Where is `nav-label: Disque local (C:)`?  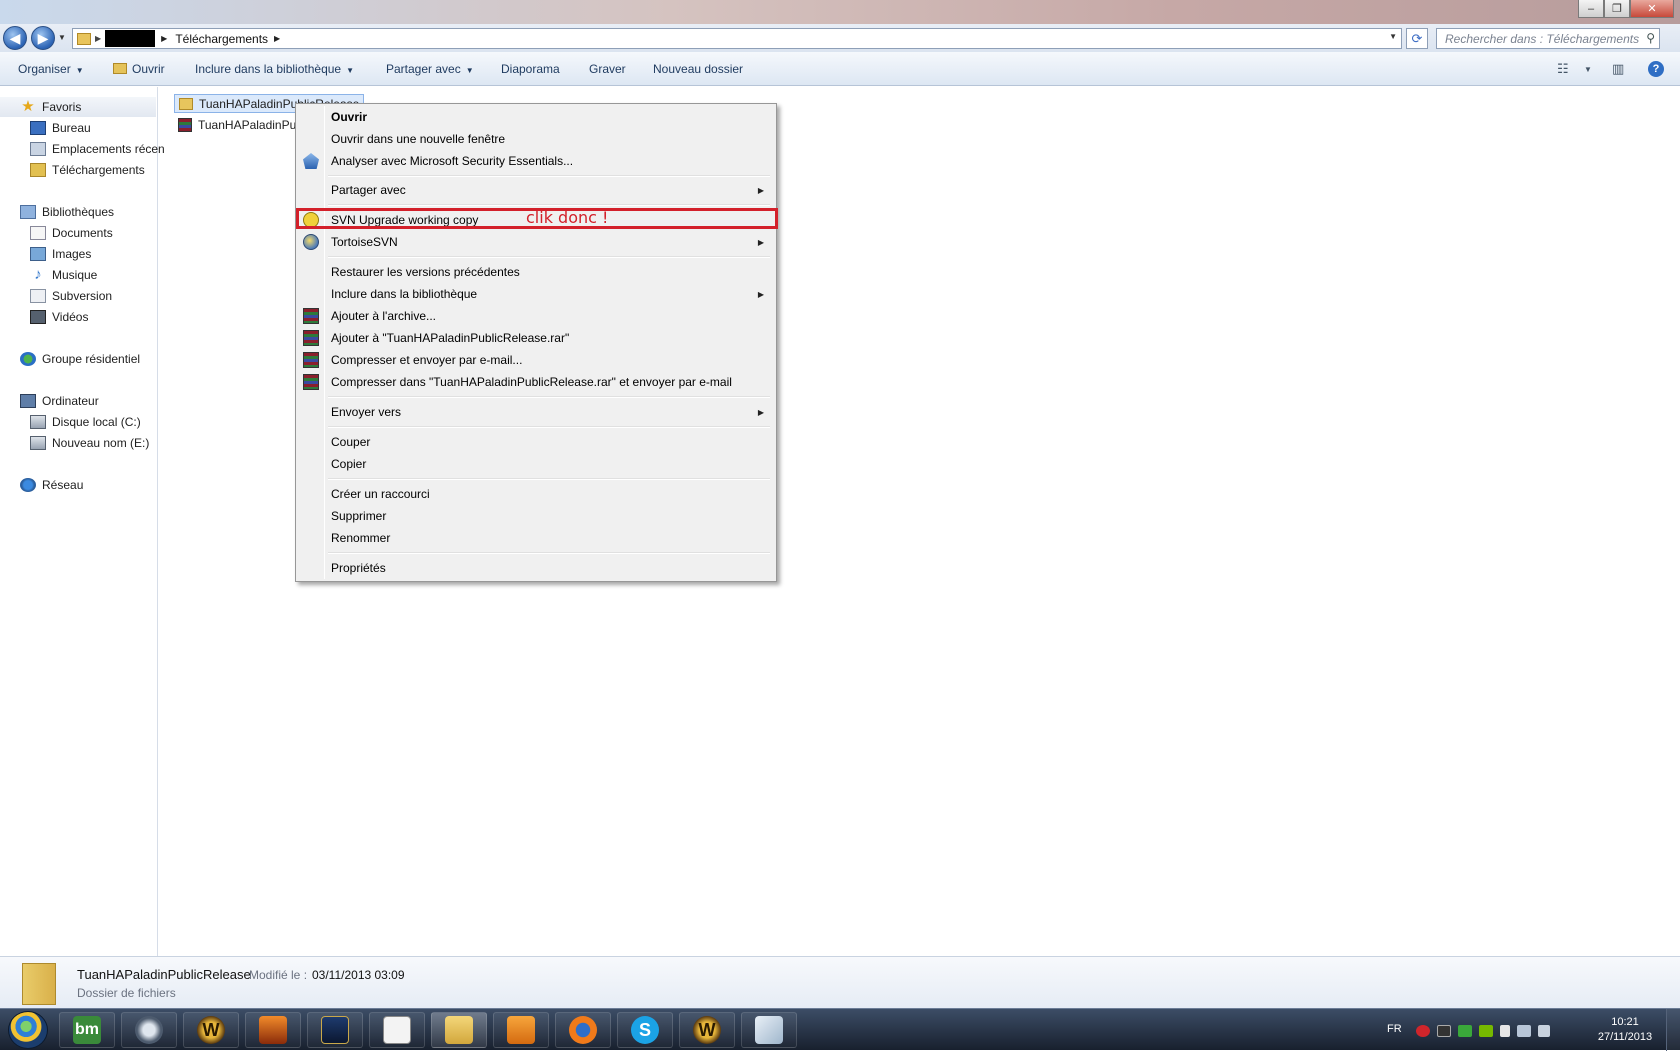 nav-label: Disque local (C:) is located at coordinates (96, 422).